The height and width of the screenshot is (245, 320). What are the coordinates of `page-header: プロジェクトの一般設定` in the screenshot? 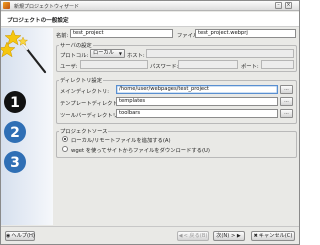 It's located at (150, 19).